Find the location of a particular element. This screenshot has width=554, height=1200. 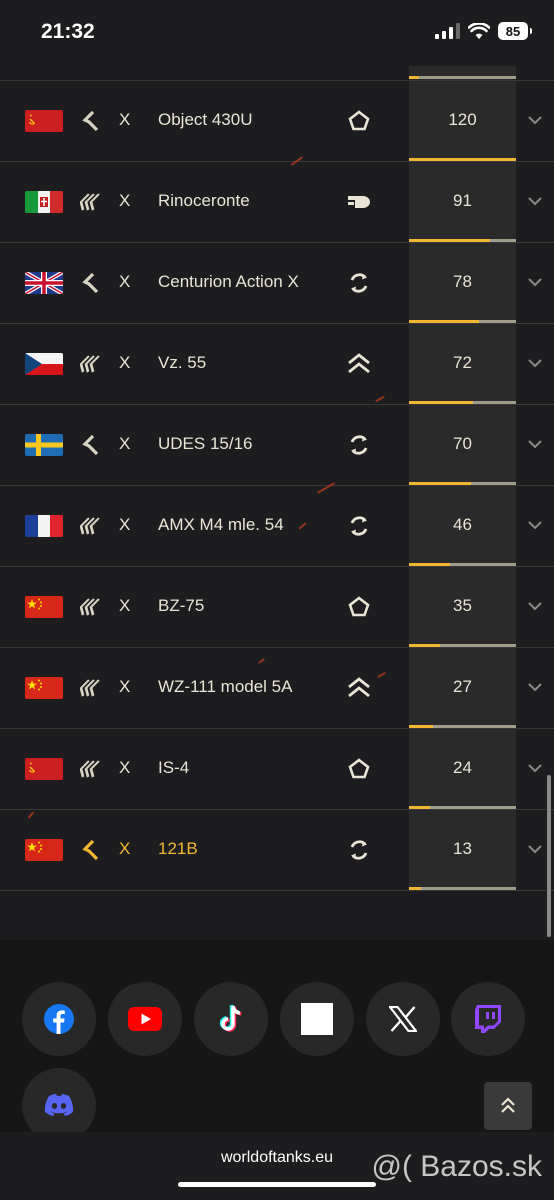

vehicle-name: BZ-75 is located at coordinates (181, 605).